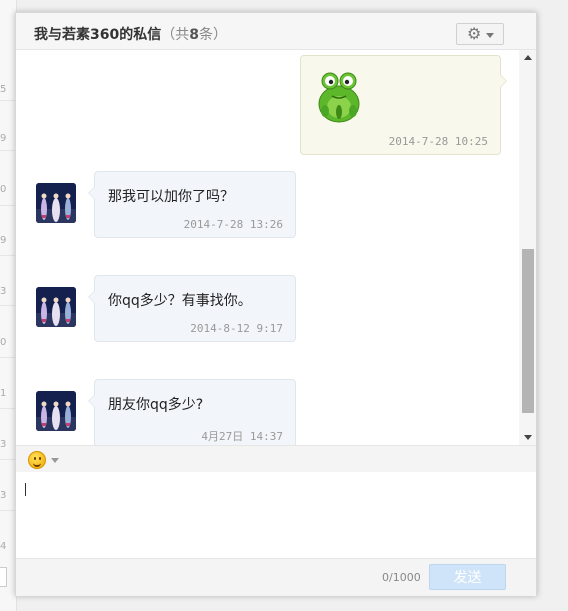  I want to click on chevron-down-icon, so click(490, 35).